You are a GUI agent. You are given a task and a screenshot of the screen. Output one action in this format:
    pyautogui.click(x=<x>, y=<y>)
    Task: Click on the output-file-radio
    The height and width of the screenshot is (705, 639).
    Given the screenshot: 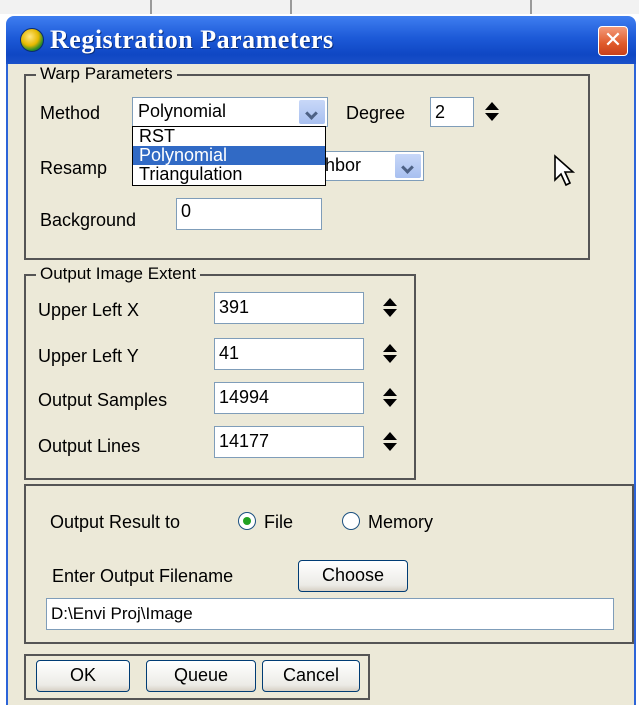 What is the action you would take?
    pyautogui.click(x=247, y=521)
    